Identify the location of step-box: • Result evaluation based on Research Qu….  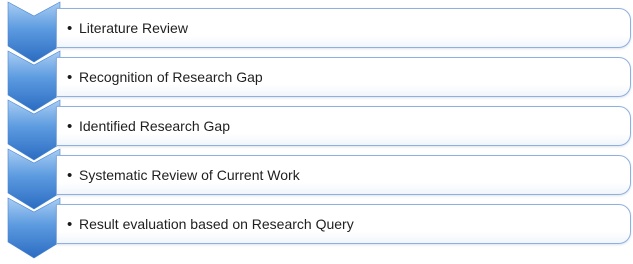
(343, 224).